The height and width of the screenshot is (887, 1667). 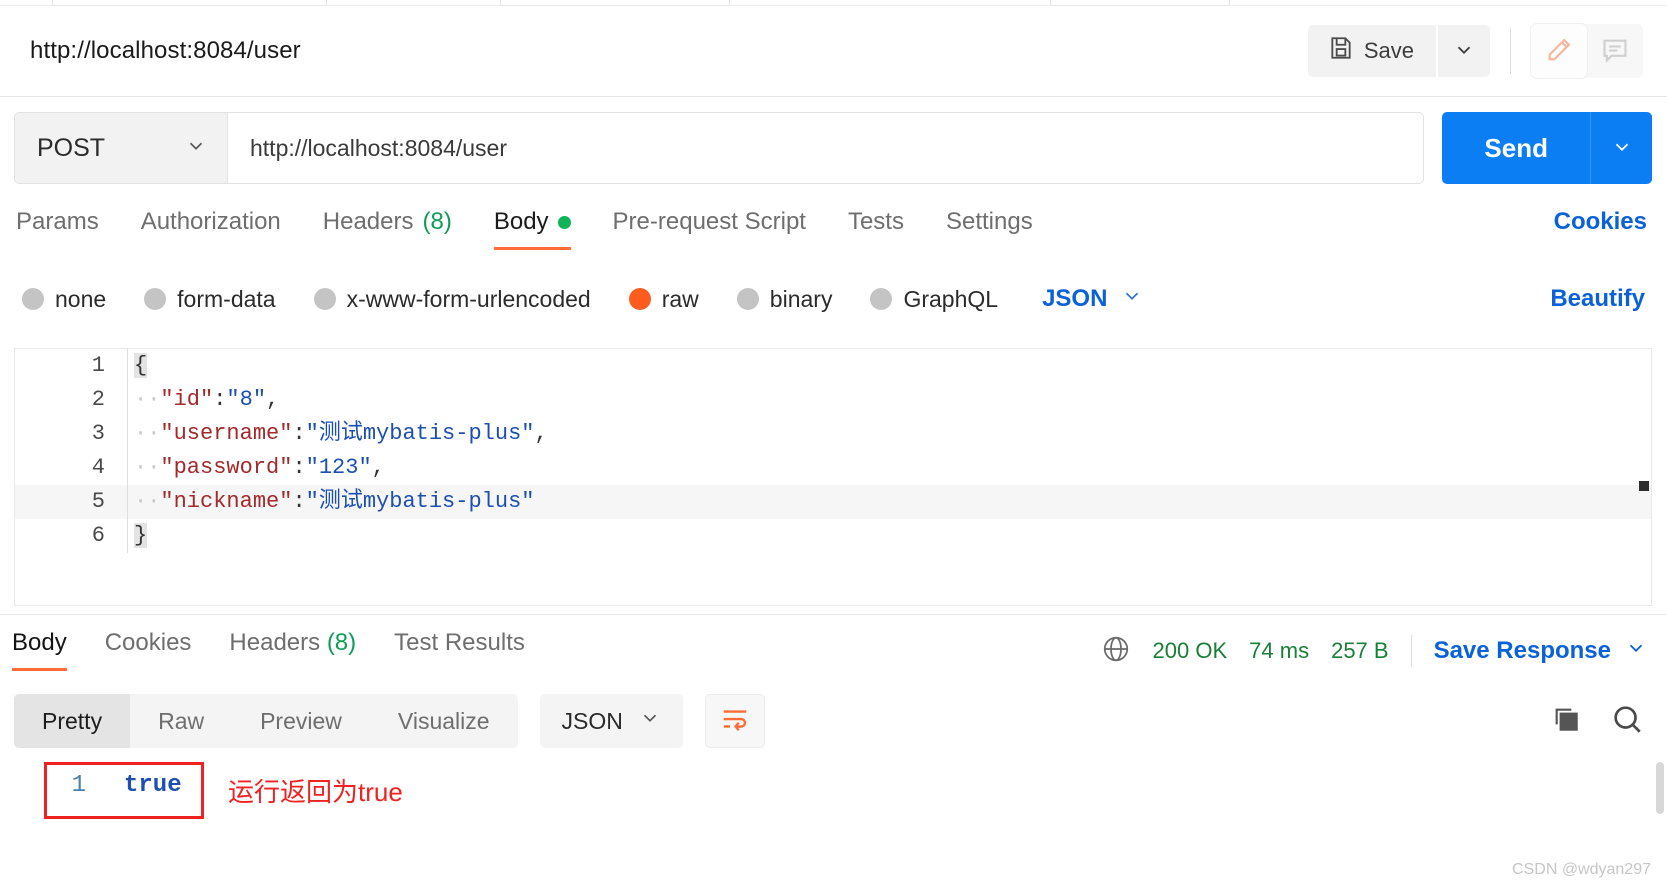 I want to click on tab-pre-request-script: Pre-request Script, so click(x=709, y=228).